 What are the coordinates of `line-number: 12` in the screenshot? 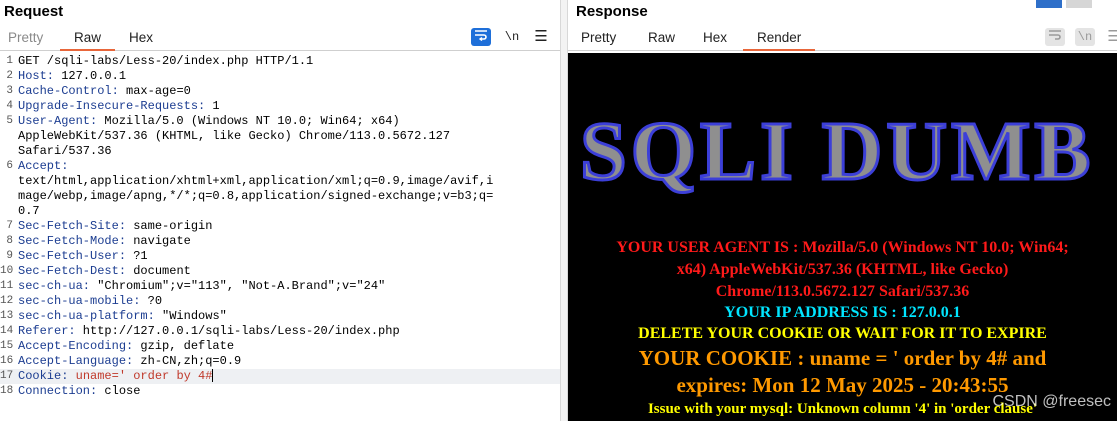 It's located at (7, 301).